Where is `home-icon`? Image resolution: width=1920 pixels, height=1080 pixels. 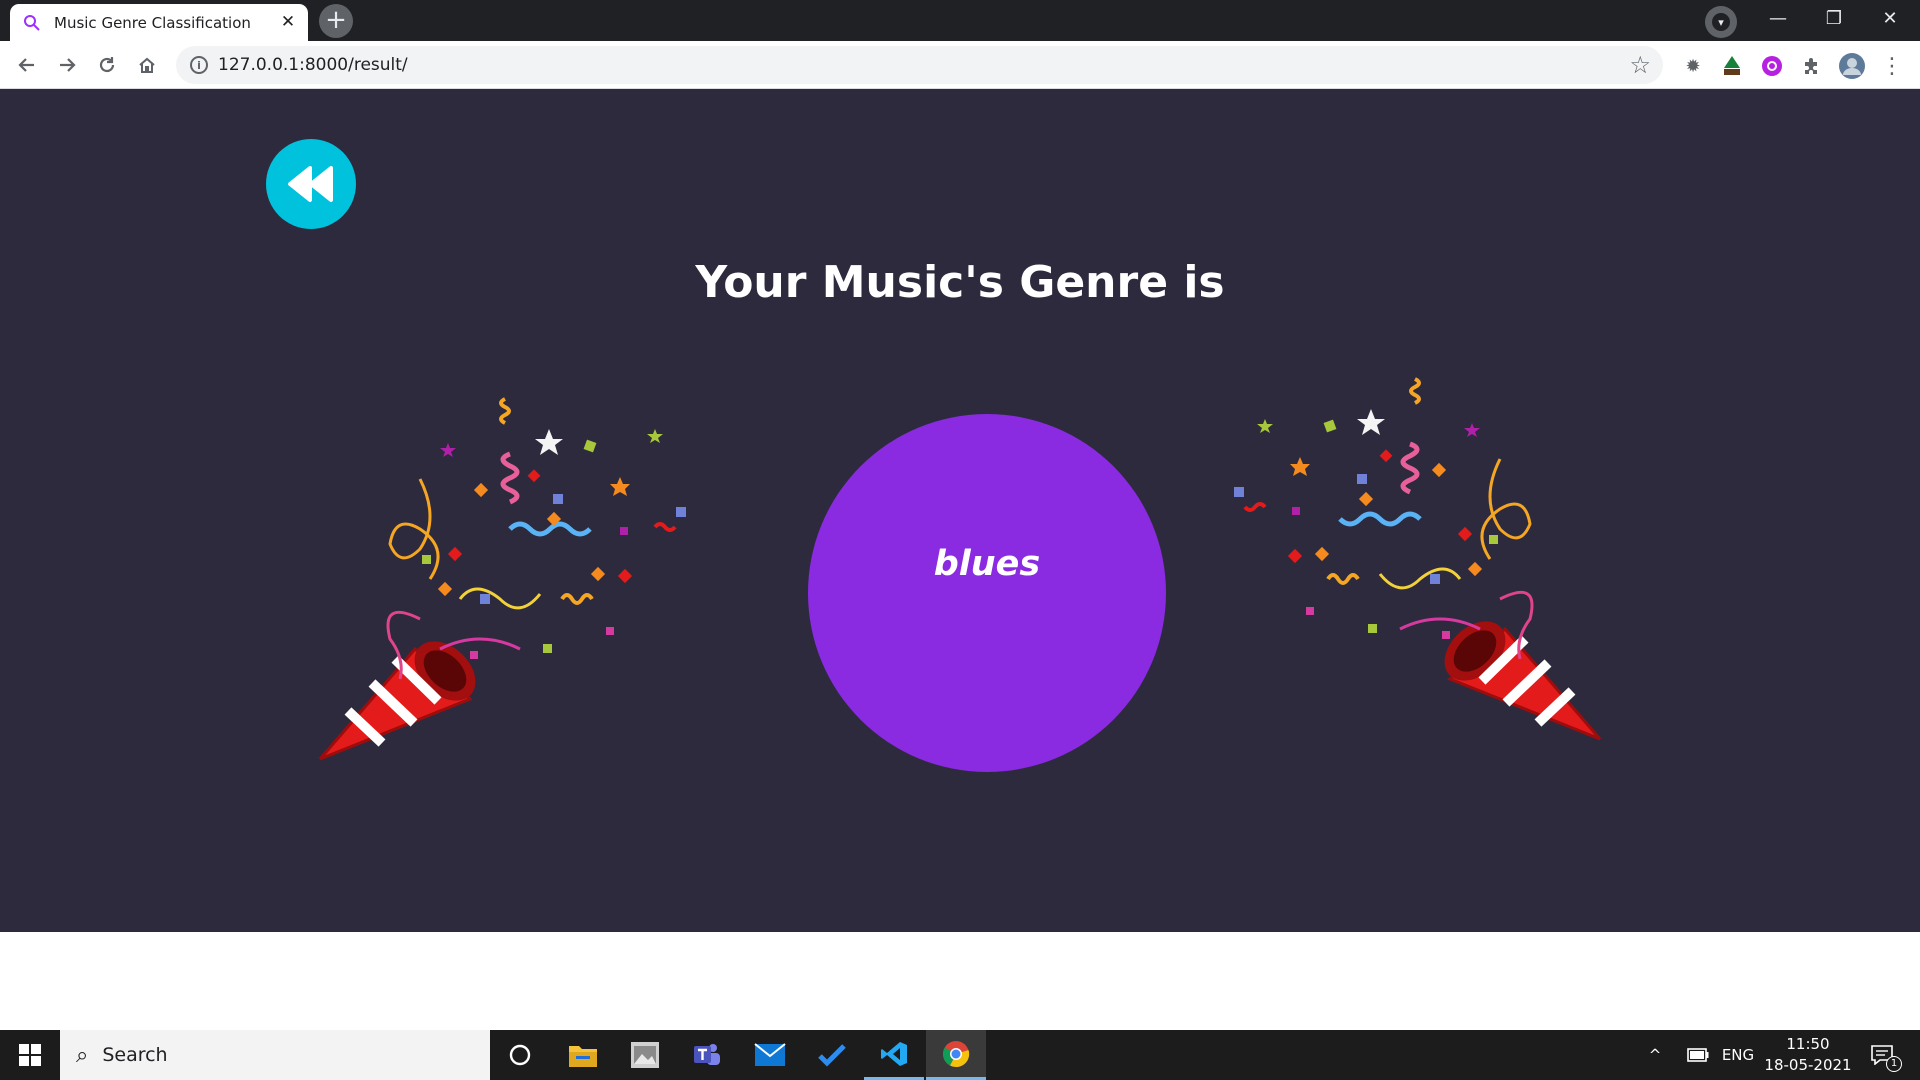
home-icon is located at coordinates (147, 65).